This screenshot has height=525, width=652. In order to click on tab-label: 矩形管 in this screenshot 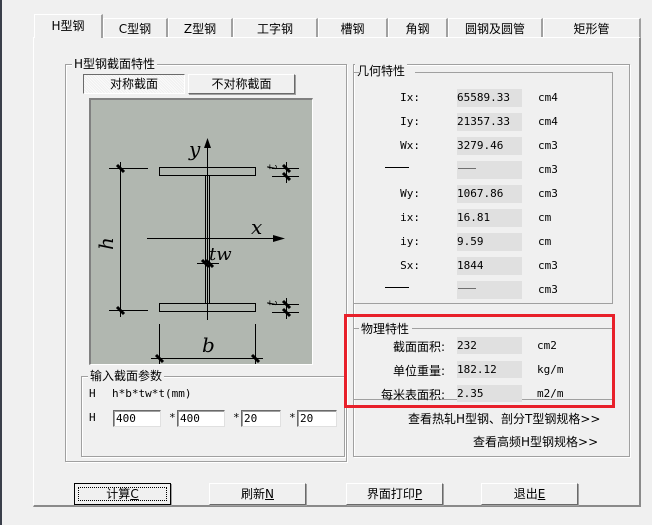, I will do `click(591, 29)`.